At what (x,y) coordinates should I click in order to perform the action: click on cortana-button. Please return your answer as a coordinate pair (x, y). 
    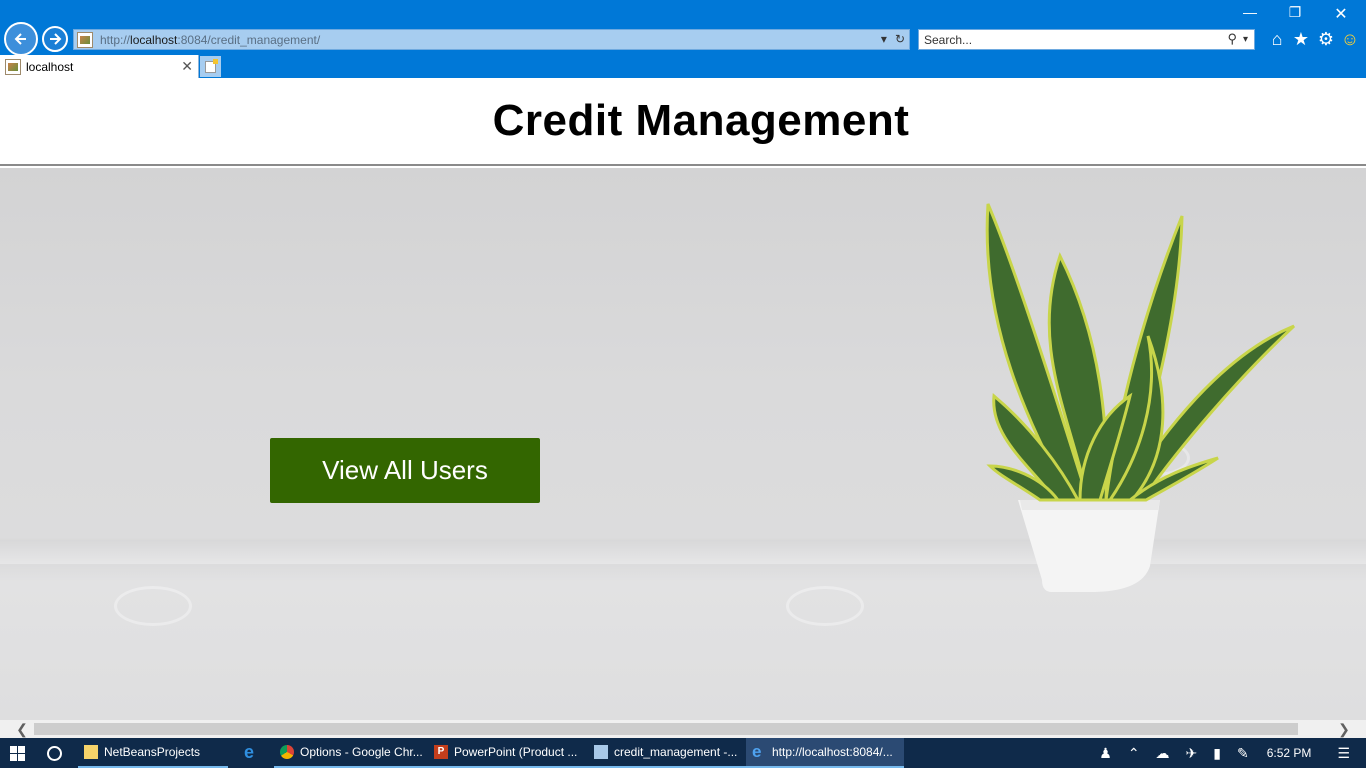
    Looking at the image, I should click on (54, 753).